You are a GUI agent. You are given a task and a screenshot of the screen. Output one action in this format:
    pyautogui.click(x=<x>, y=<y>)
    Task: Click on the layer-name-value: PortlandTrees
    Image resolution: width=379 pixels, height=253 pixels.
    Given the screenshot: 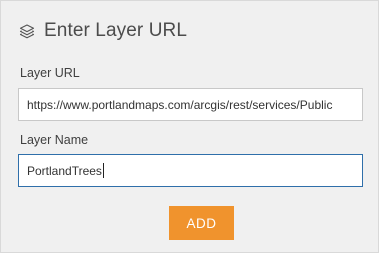 What is the action you would take?
    pyautogui.click(x=64, y=170)
    